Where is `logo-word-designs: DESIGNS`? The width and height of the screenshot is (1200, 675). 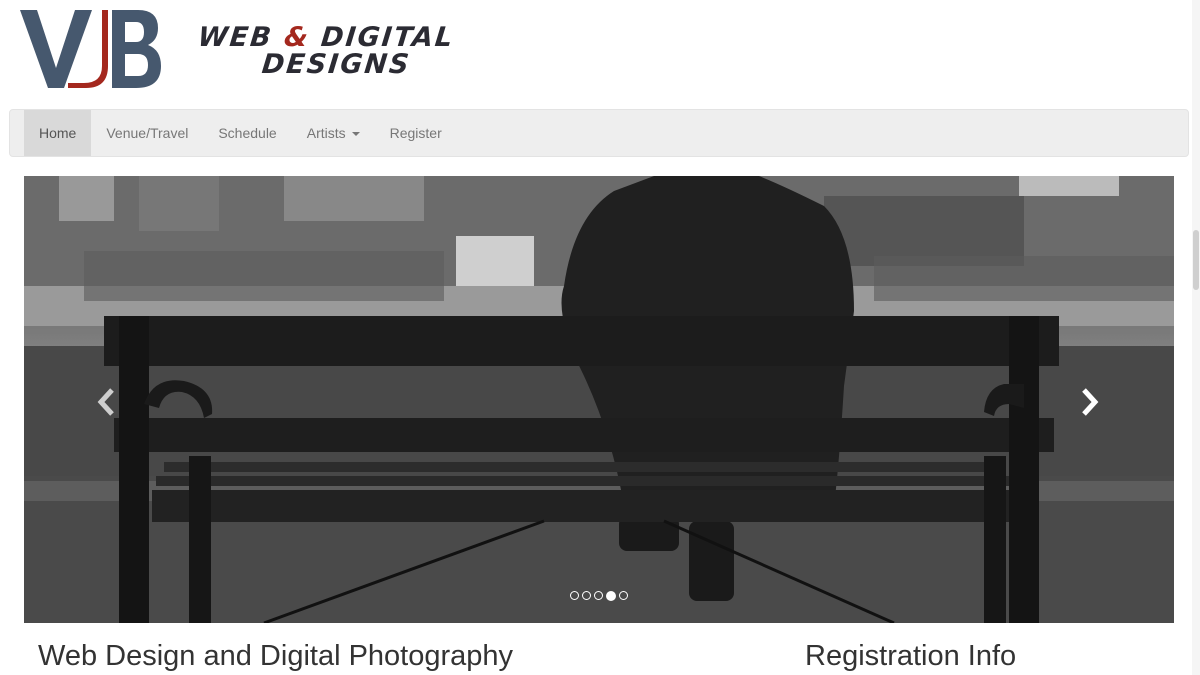 logo-word-designs: DESIGNS is located at coordinates (336, 64).